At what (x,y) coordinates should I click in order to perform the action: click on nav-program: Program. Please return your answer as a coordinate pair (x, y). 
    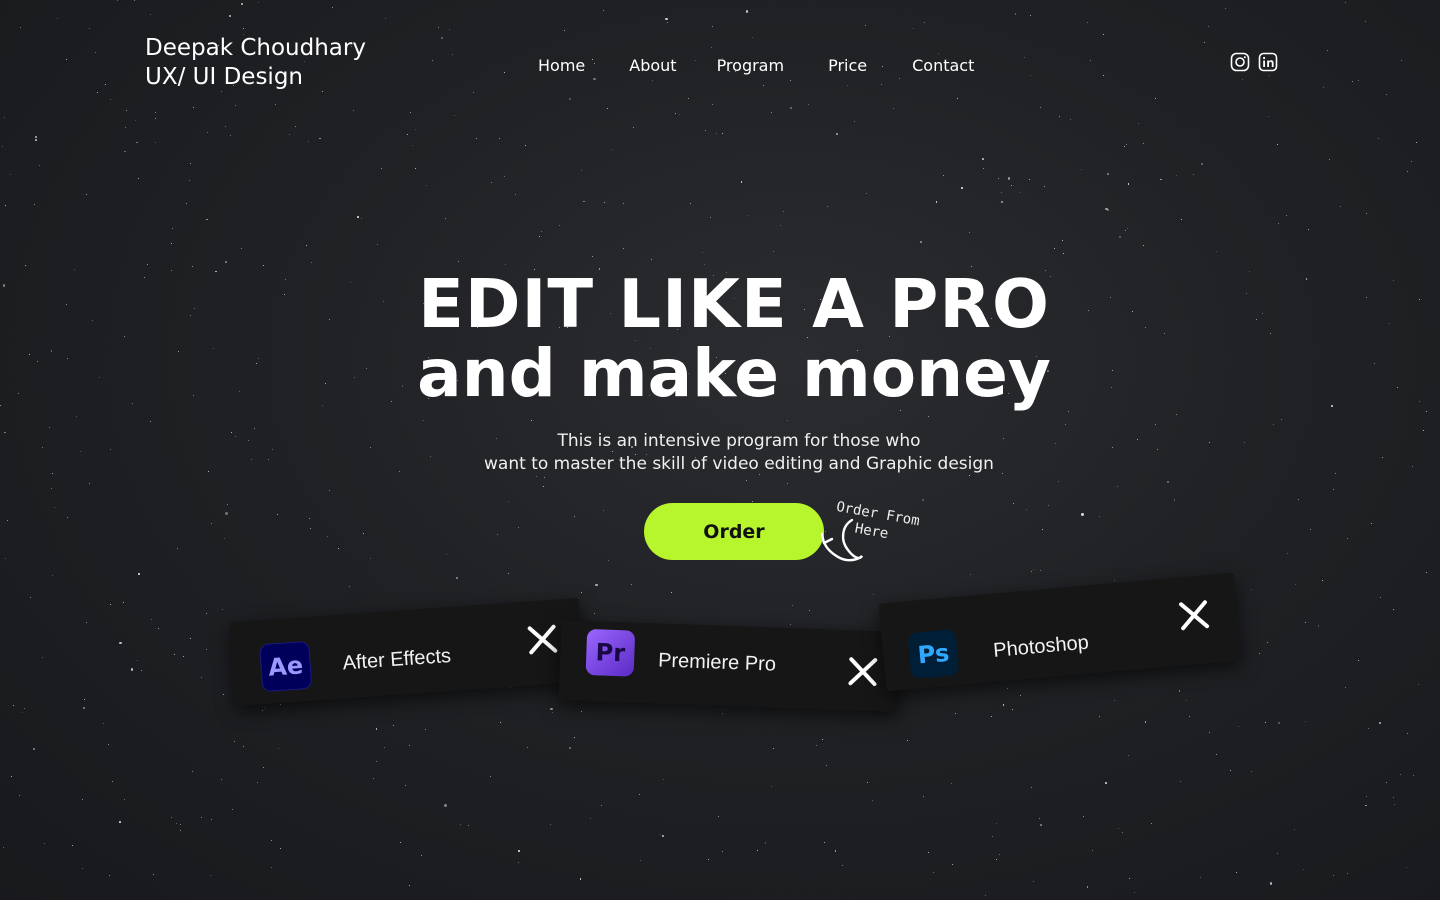
    Looking at the image, I should click on (751, 65).